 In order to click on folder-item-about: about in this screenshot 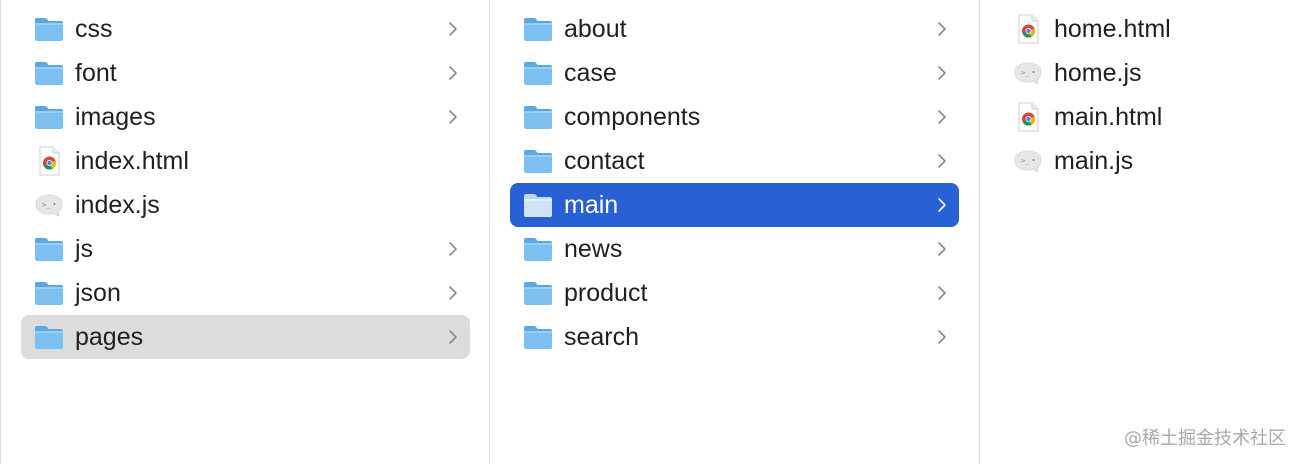, I will do `click(734, 29)`.